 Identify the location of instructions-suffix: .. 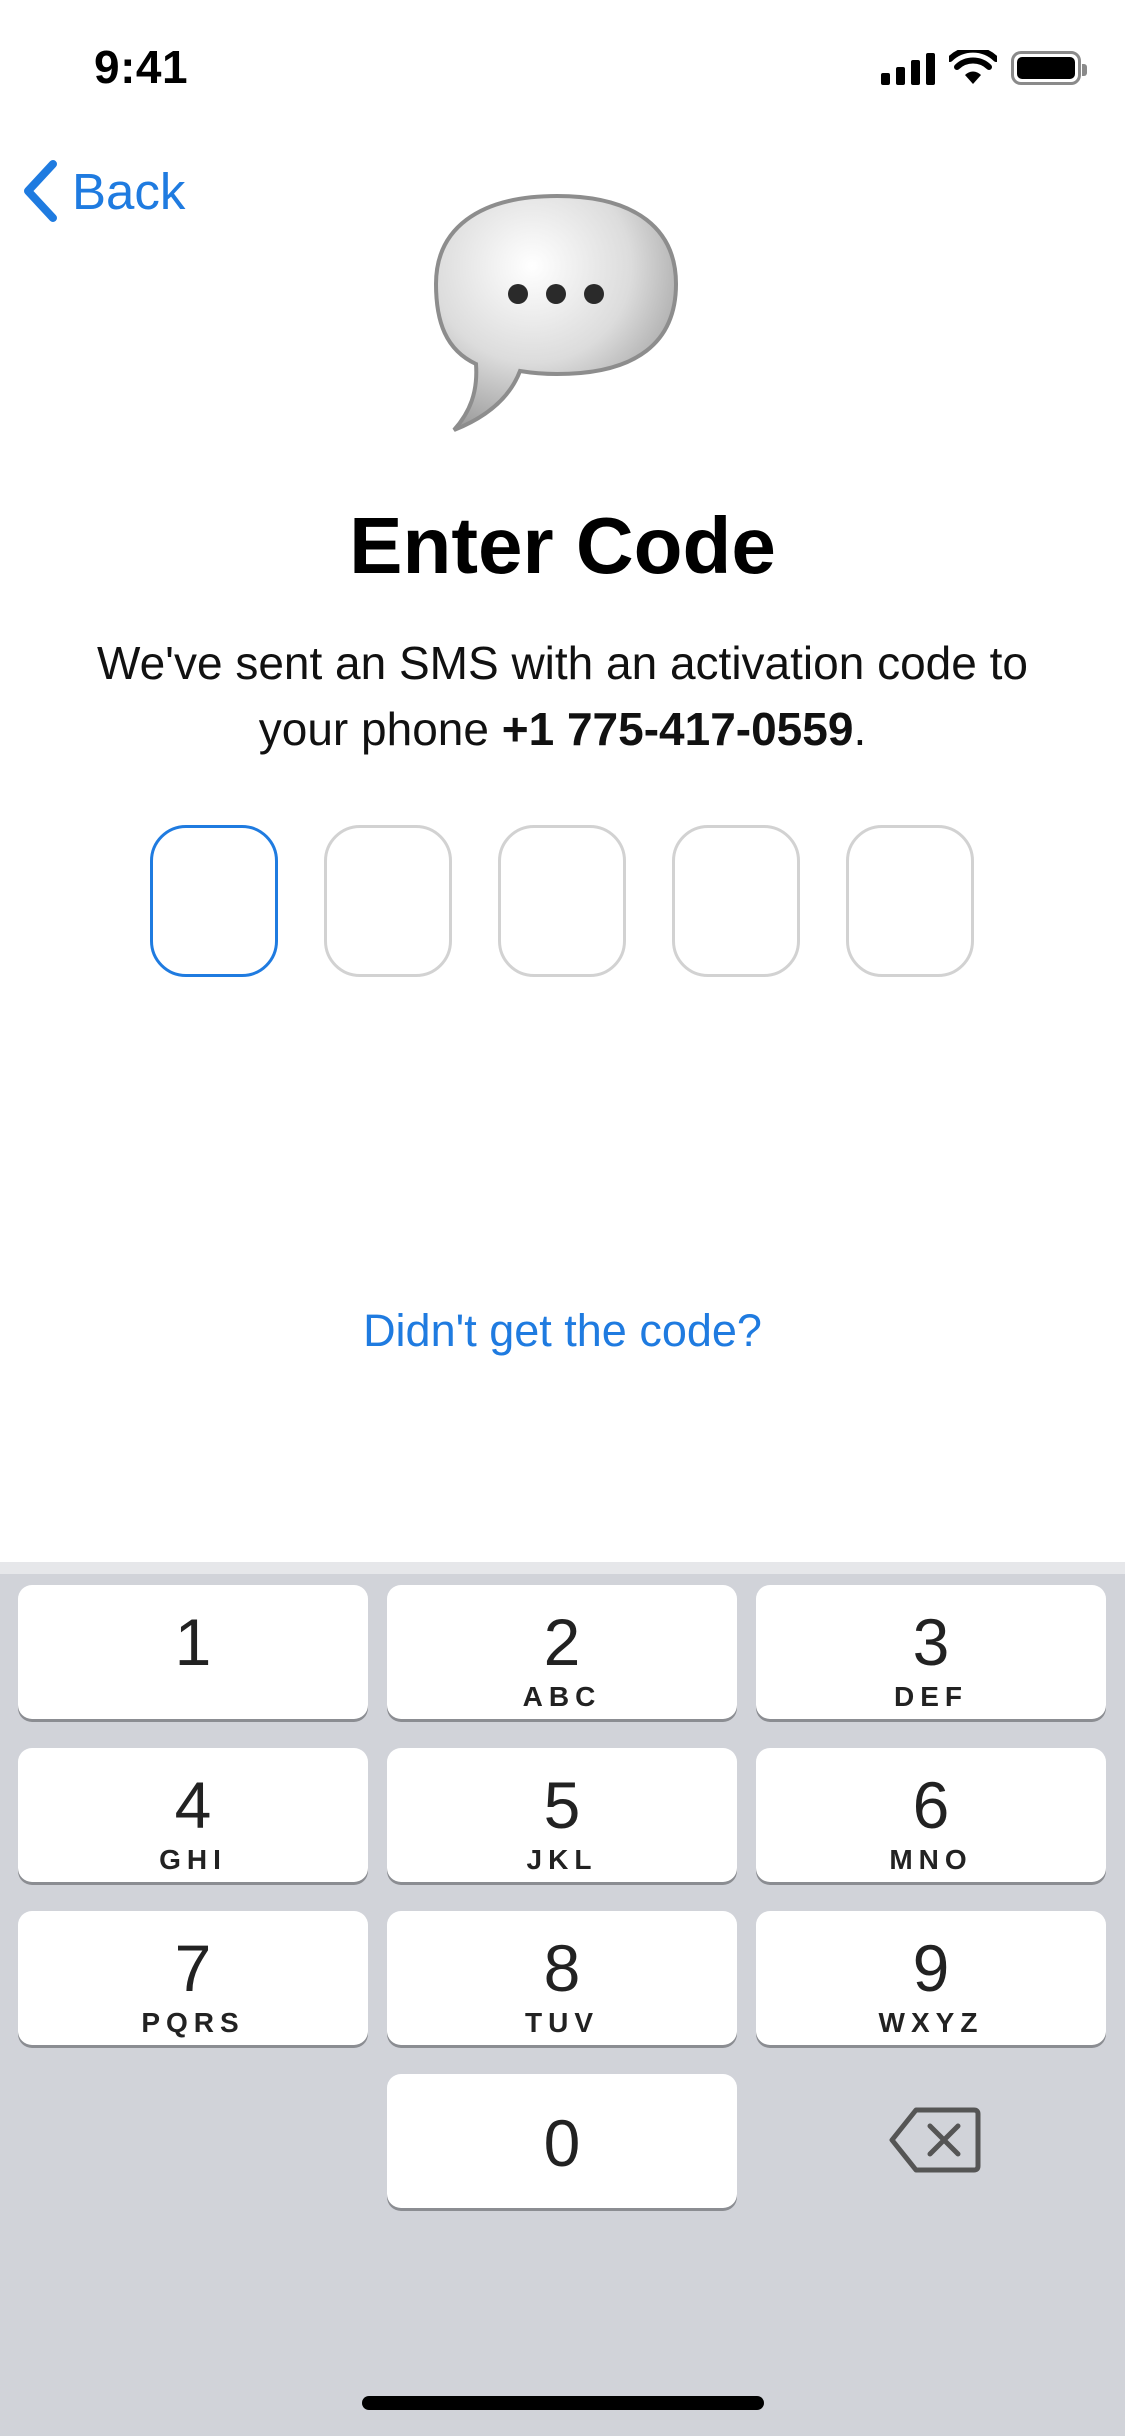
(860, 729).